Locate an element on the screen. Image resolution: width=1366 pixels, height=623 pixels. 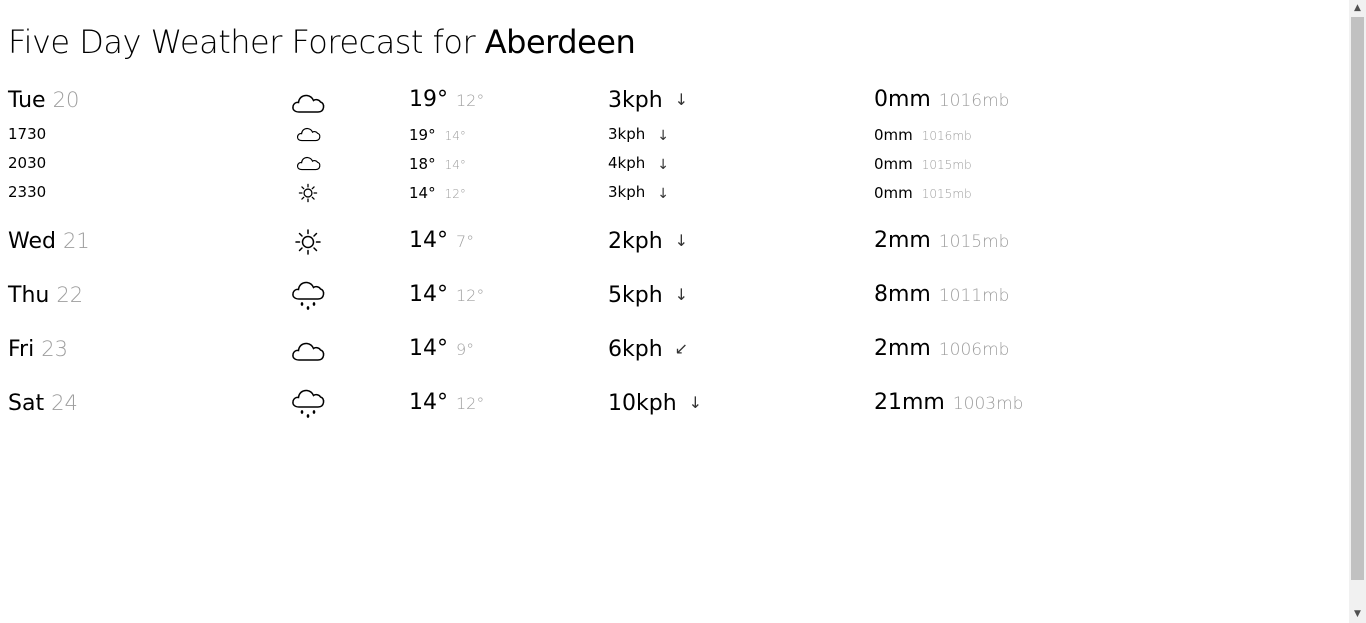
hour-time: 2030 is located at coordinates (27, 163).